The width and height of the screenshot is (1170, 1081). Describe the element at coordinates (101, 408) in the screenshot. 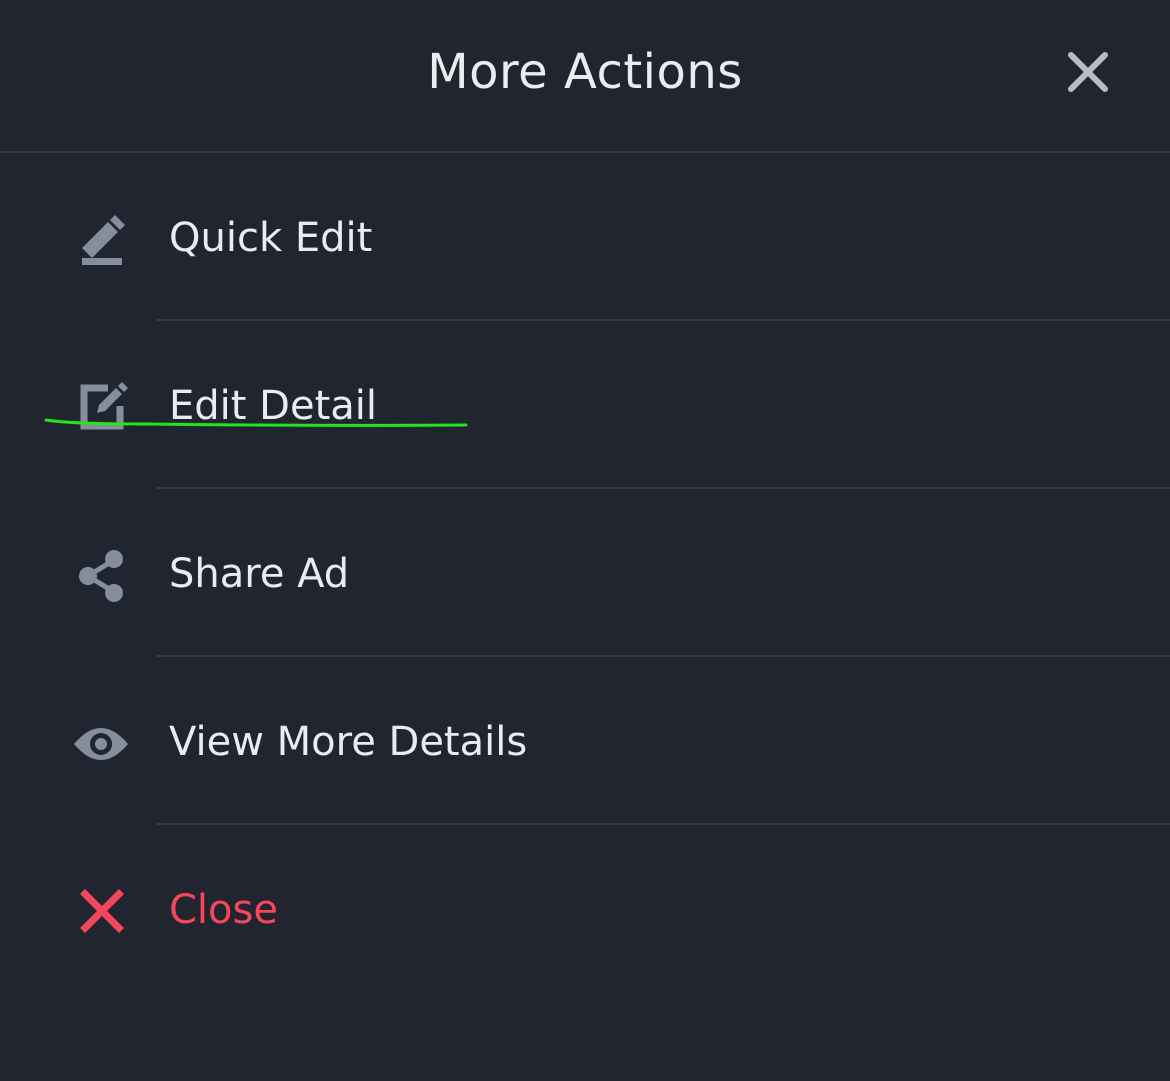

I see `edit-detail-icon` at that location.